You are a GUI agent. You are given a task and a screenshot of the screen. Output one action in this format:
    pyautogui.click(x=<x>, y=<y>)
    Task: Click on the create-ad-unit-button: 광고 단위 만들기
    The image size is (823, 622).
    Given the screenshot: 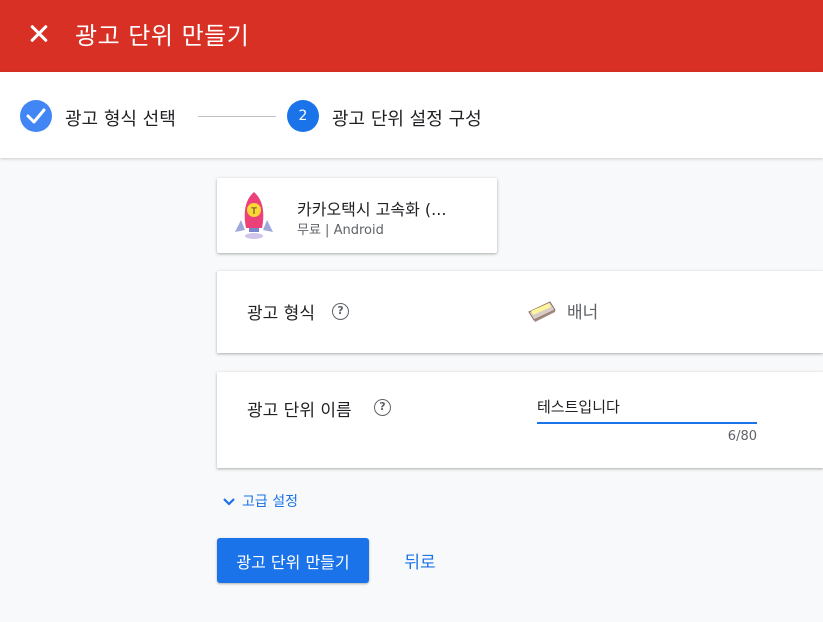 What is the action you would take?
    pyautogui.click(x=293, y=560)
    